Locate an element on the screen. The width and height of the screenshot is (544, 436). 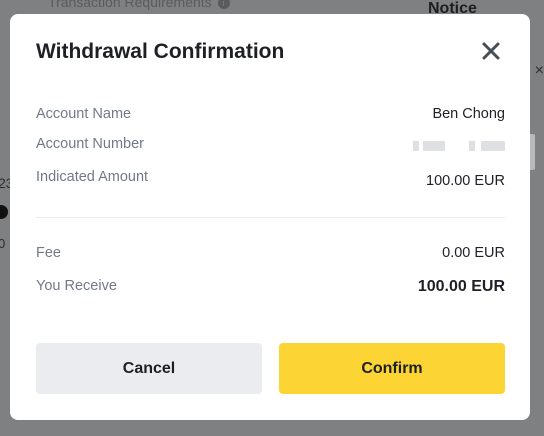
indicated-amount-label: Indicated Amount is located at coordinates (92, 177).